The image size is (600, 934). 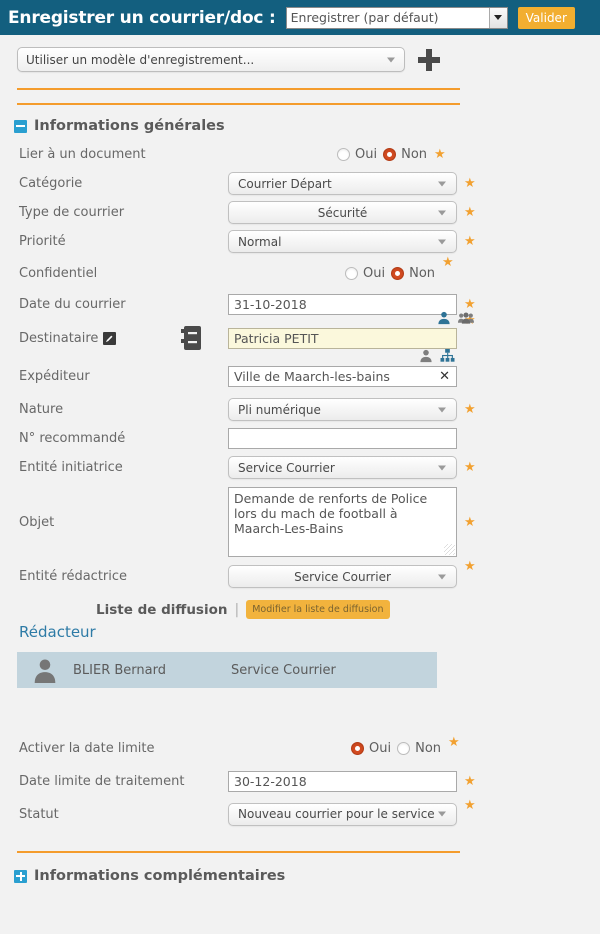 What do you see at coordinates (342, 467) in the screenshot?
I see `initiating-entity-select: Service Courrier` at bounding box center [342, 467].